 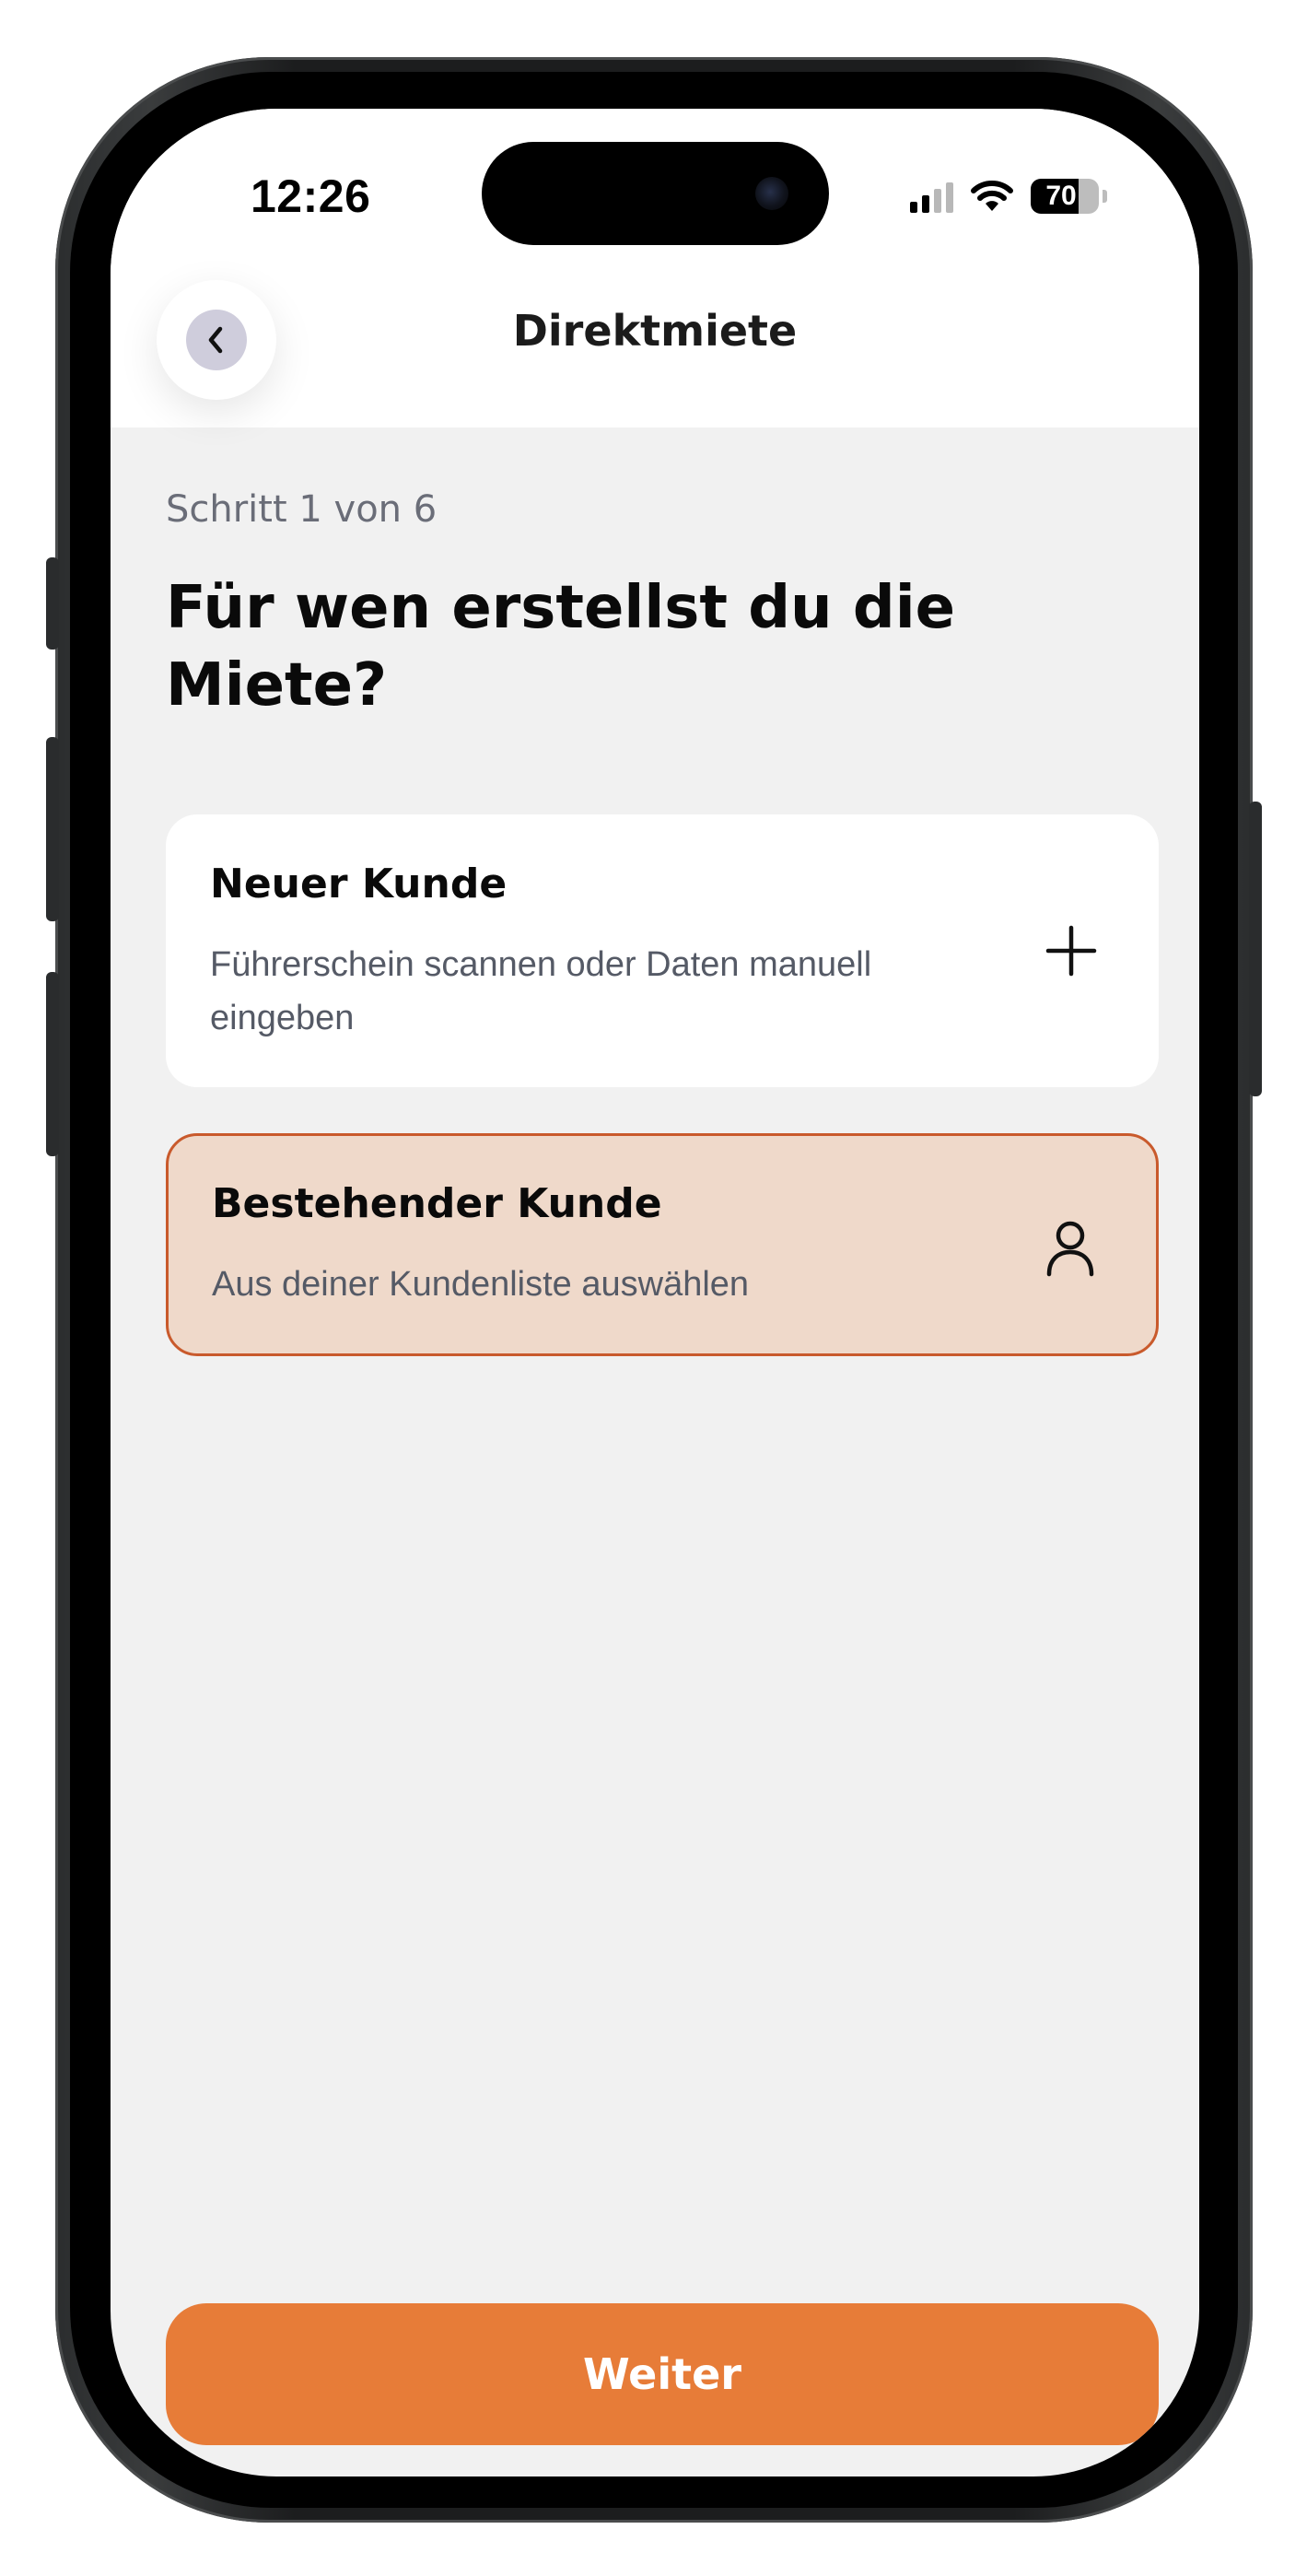 What do you see at coordinates (663, 2374) in the screenshot?
I see `continue-button: Weiter` at bounding box center [663, 2374].